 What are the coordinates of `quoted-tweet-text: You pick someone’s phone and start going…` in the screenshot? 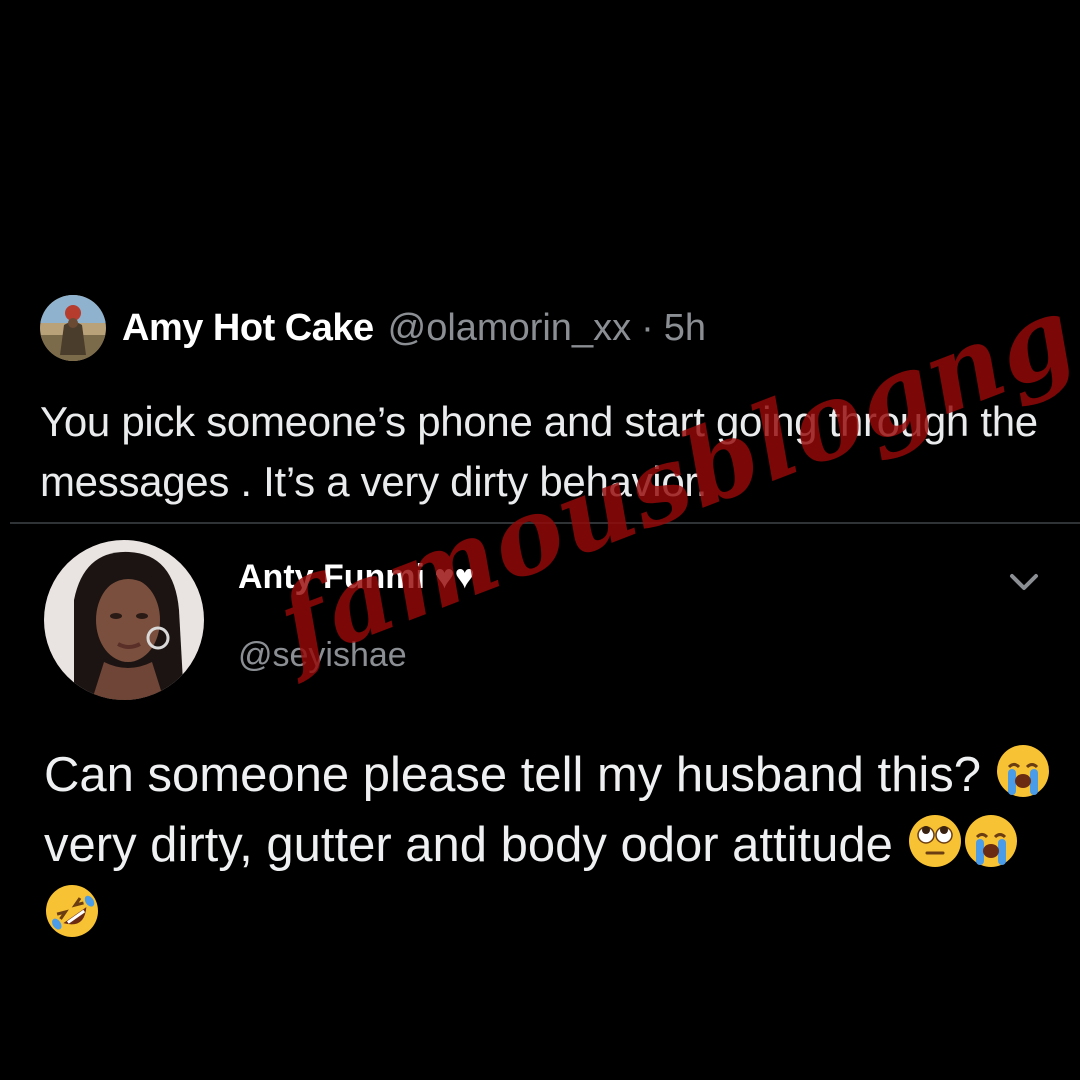 It's located at (539, 451).